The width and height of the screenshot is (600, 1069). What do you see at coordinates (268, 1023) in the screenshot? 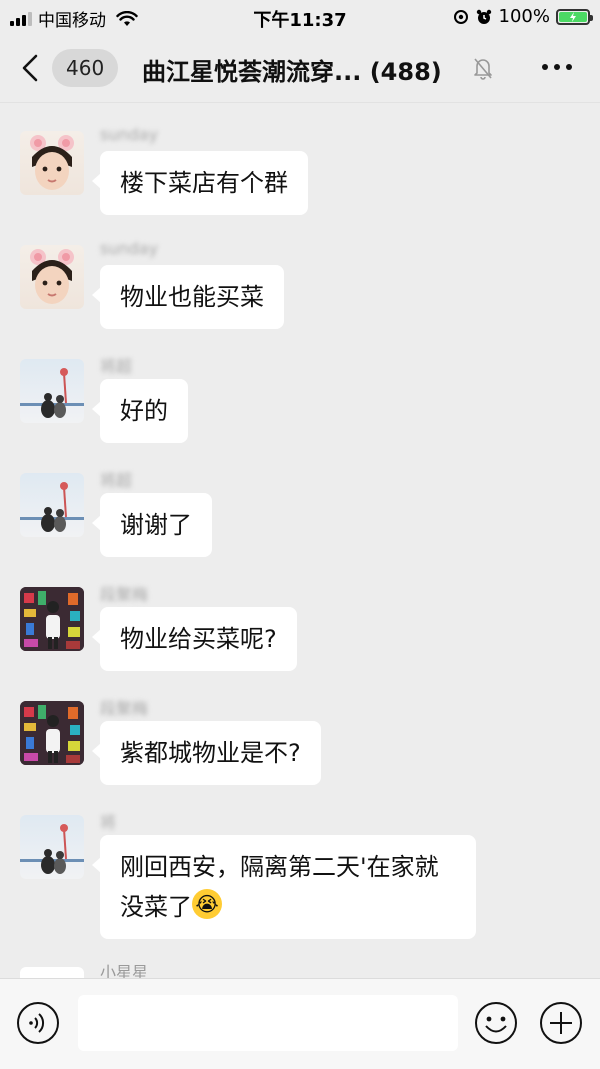
I see `message-input` at bounding box center [268, 1023].